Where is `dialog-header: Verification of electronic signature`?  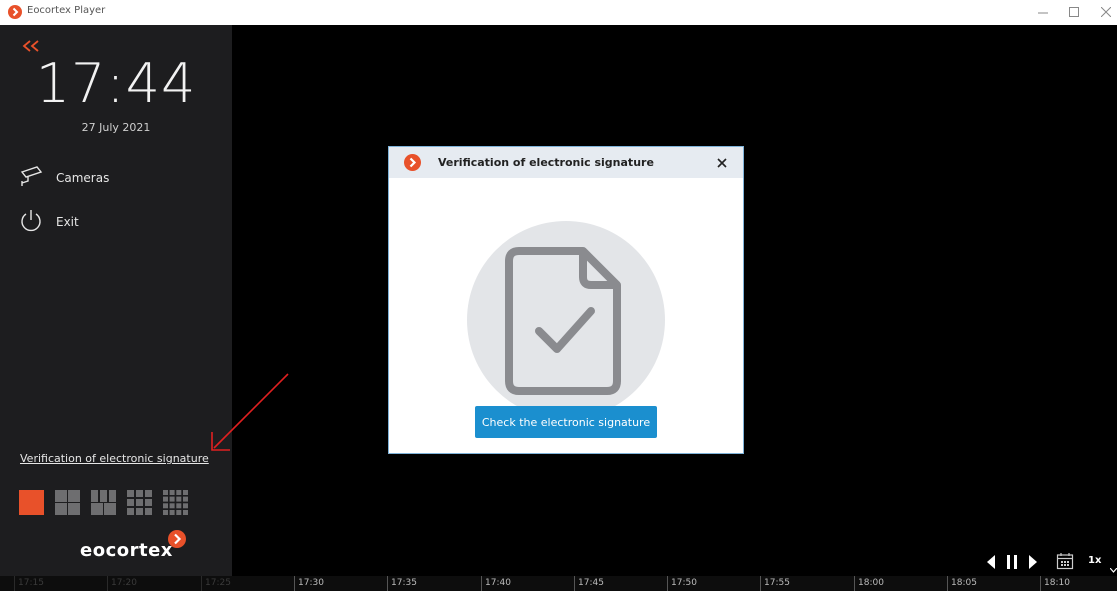 dialog-header: Verification of electronic signature is located at coordinates (566, 162).